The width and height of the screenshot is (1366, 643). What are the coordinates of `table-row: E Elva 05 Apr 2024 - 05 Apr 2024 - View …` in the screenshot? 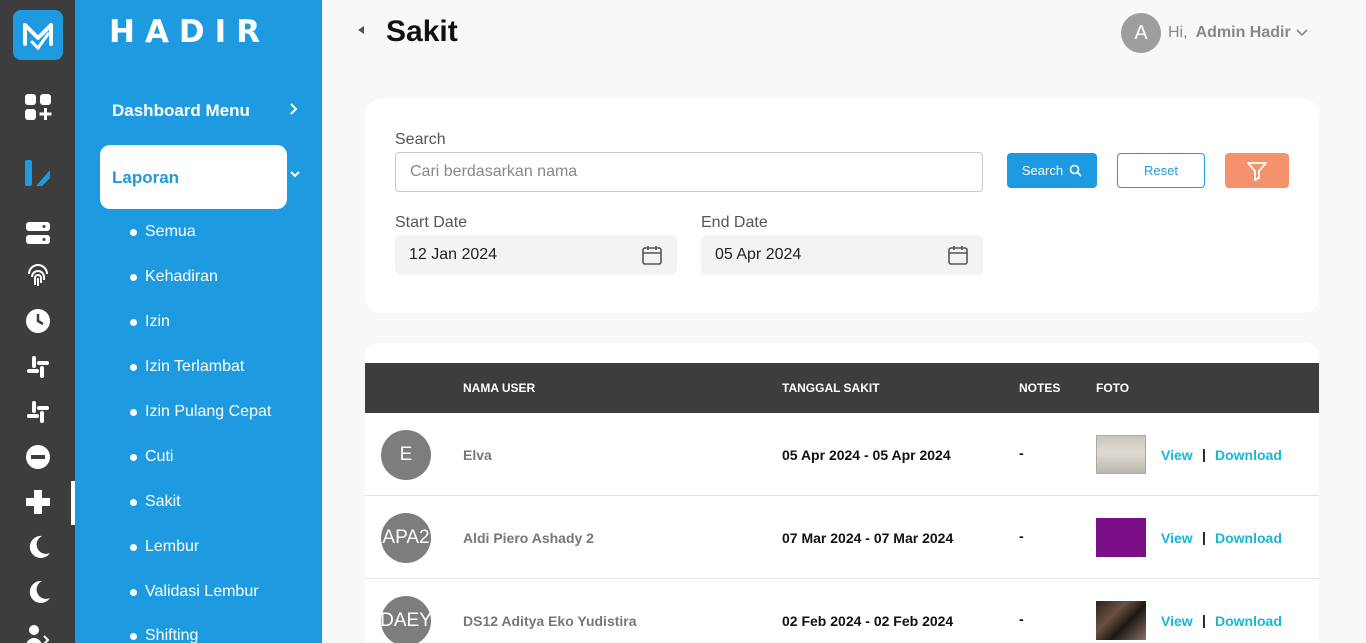 It's located at (842, 454).